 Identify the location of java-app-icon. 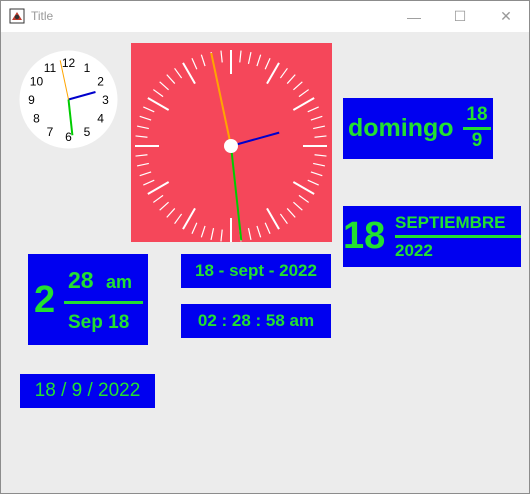
(17, 16).